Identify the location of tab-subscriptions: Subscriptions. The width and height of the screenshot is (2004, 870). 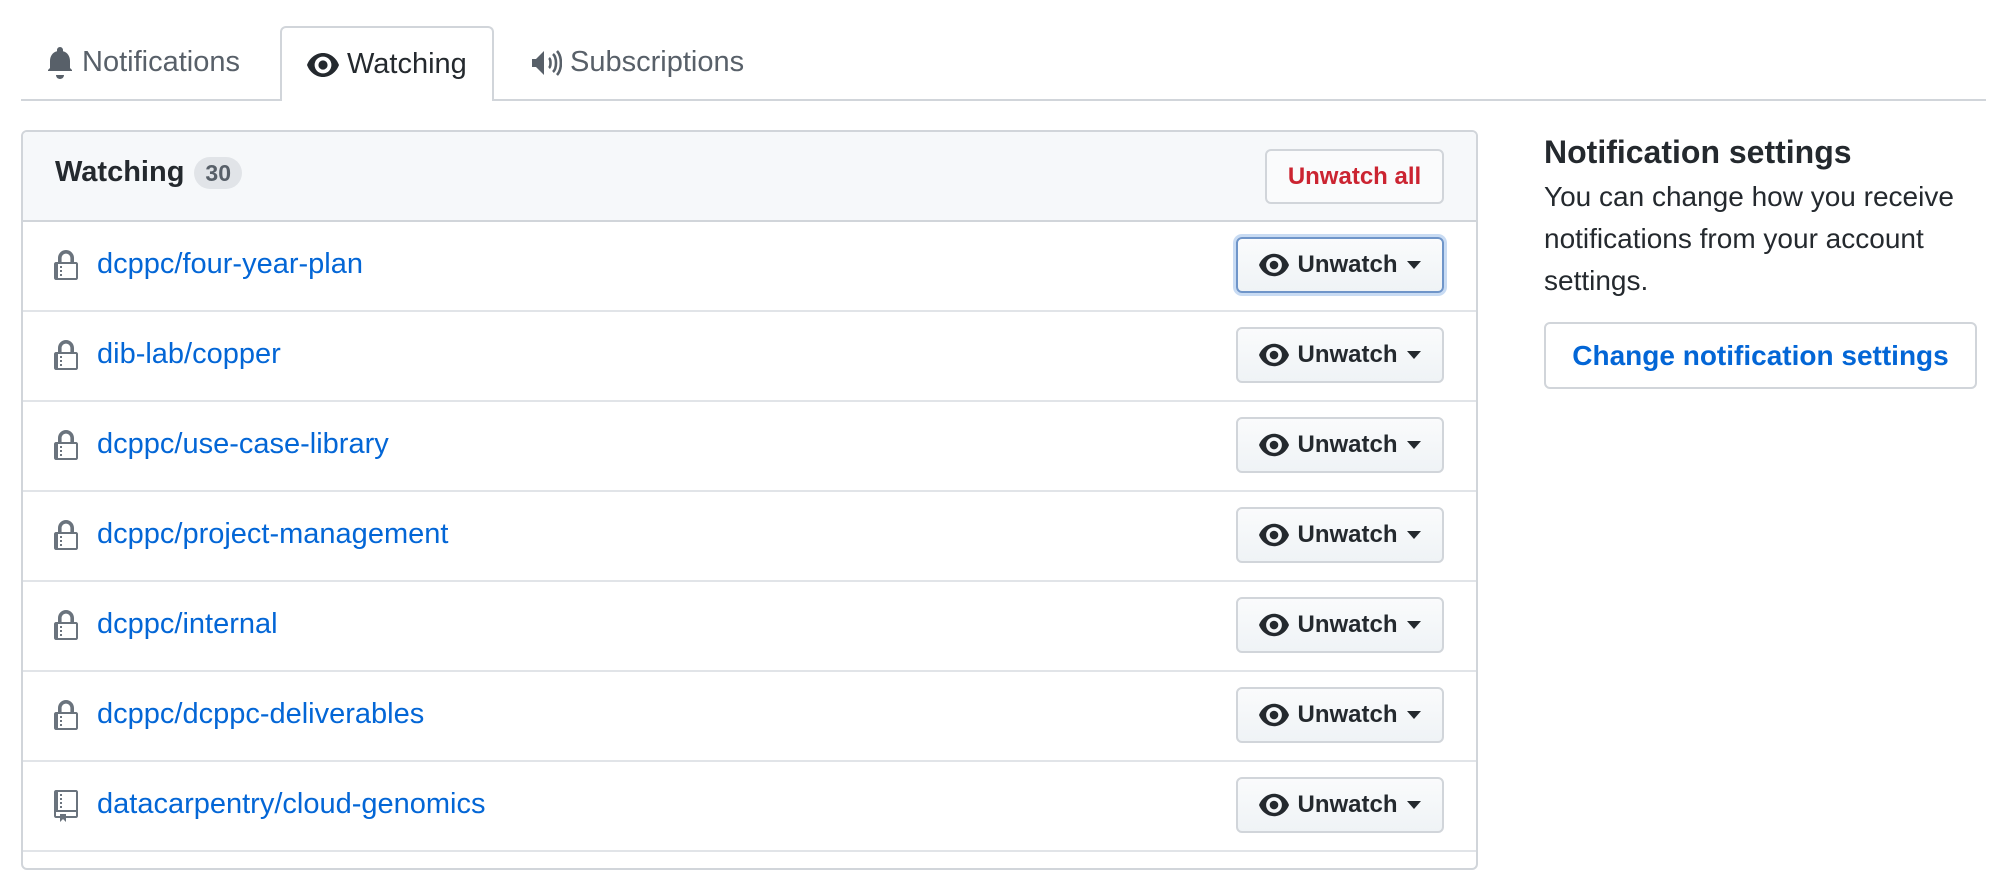
(637, 62).